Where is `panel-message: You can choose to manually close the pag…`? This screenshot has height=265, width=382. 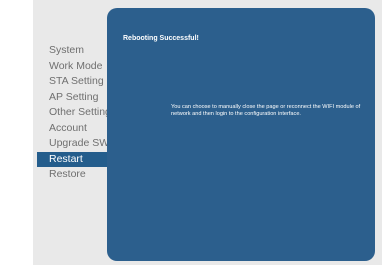 panel-message: You can choose to manually close the pag… is located at coordinates (266, 110).